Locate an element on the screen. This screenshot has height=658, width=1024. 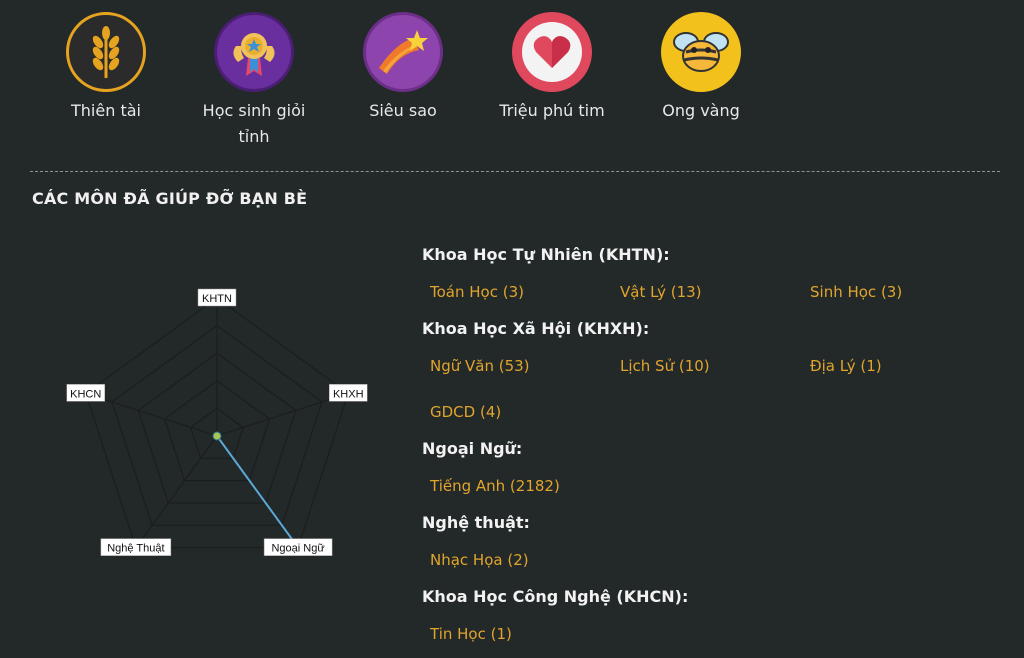
radar-axis-label-text: KHXH is located at coordinates (348, 394).